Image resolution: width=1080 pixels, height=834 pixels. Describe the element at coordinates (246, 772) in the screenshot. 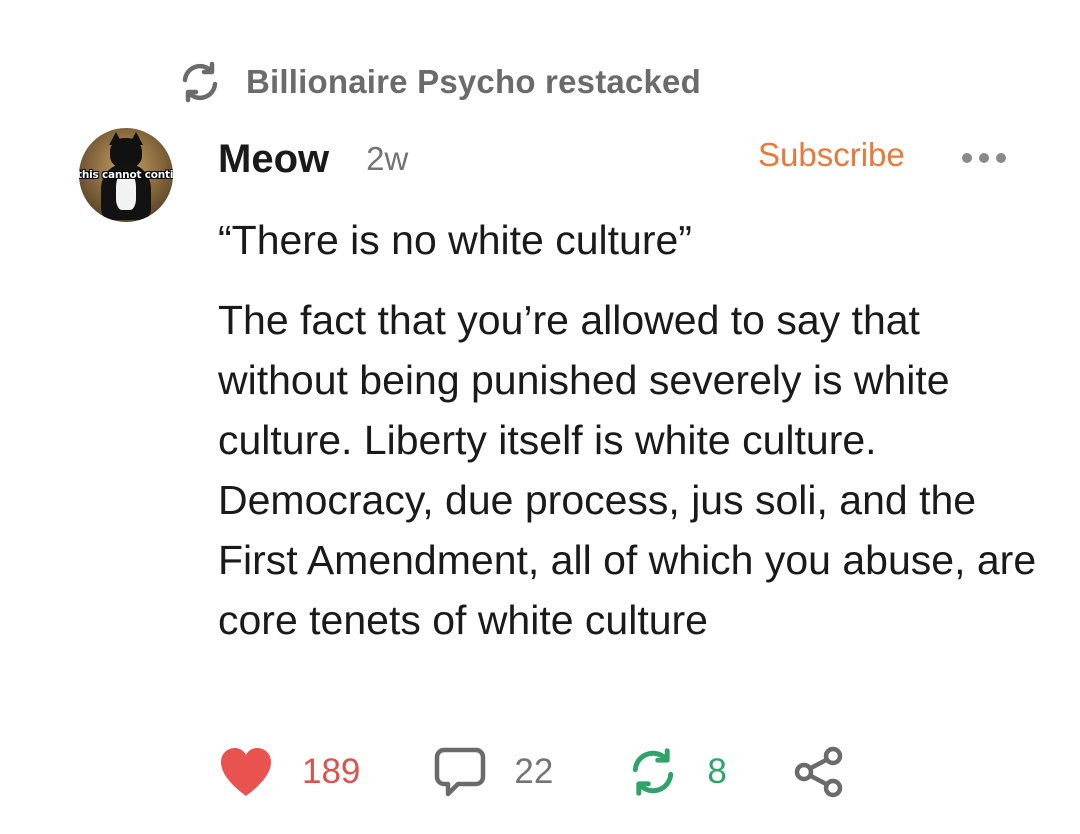

I see `heart-icon` at that location.